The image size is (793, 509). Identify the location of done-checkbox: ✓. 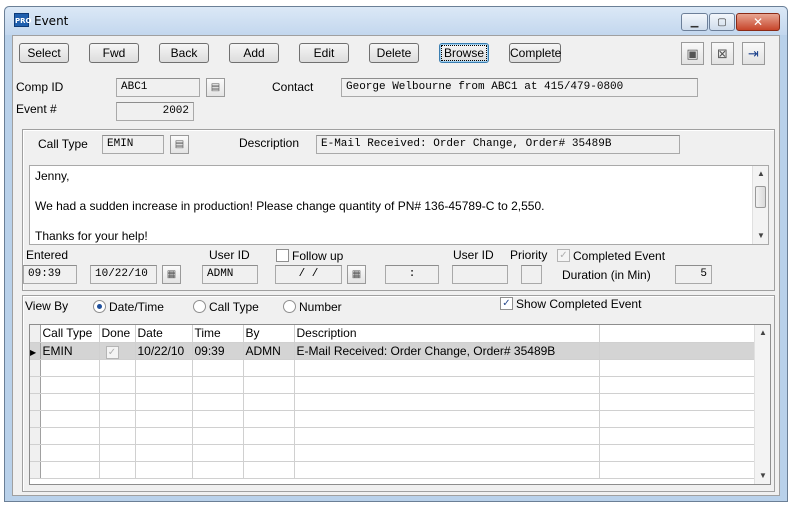
(112, 352).